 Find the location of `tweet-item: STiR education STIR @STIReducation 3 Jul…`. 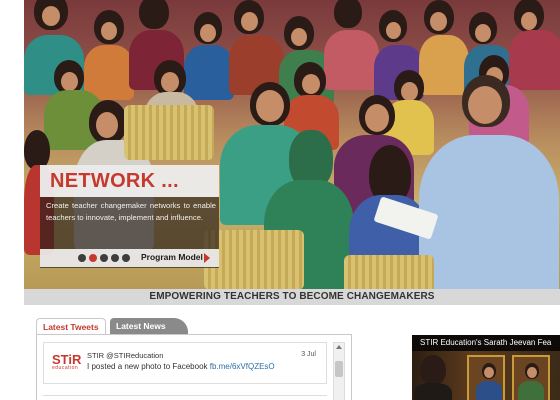

tweet-item: STiR education STIR @STIReducation 3 Jul… is located at coordinates (185, 363).